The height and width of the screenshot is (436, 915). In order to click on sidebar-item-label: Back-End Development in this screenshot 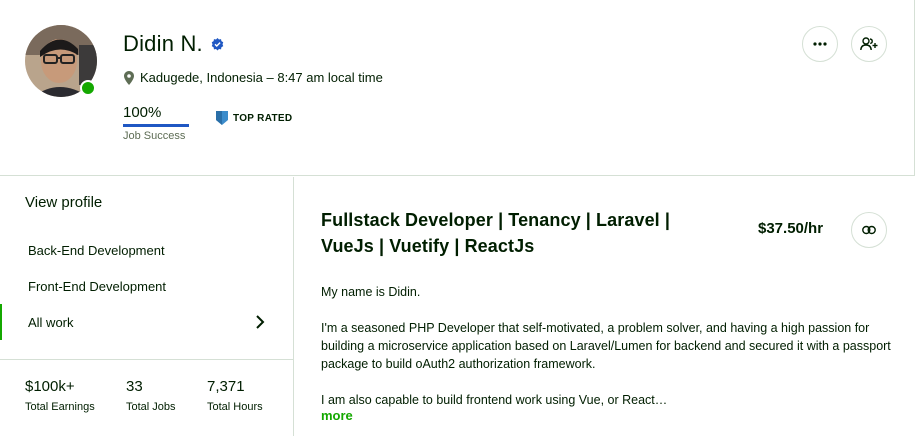, I will do `click(96, 250)`.